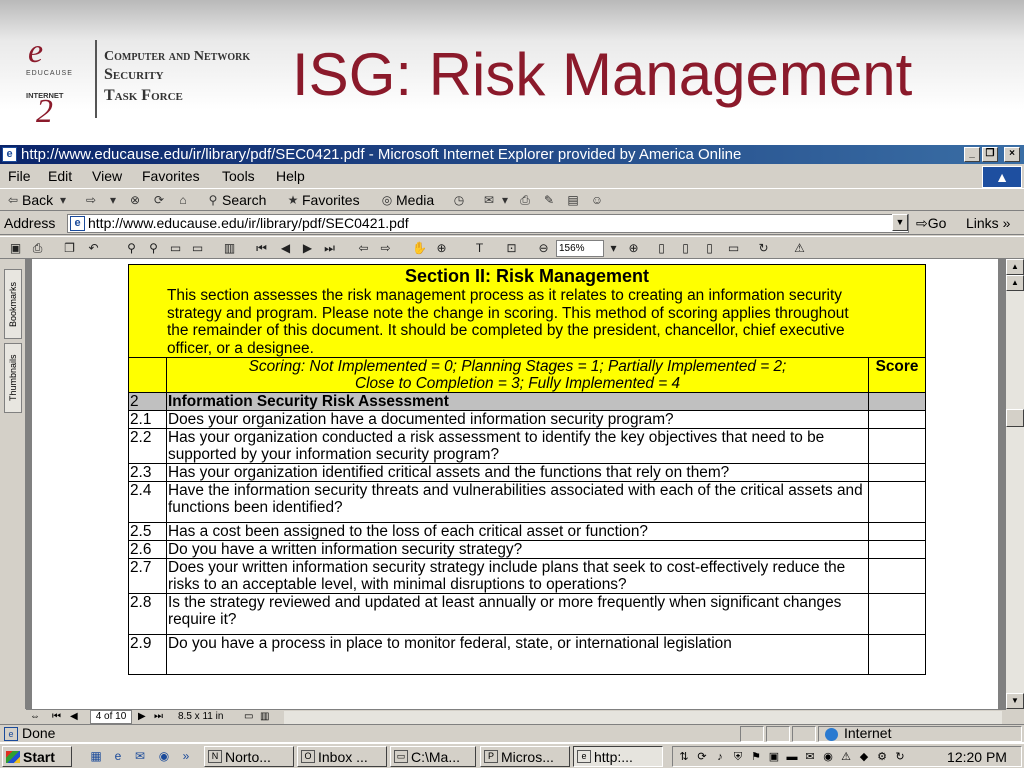  Describe the element at coordinates (15, 248) in the screenshot. I see `save-icon: ▣` at that location.